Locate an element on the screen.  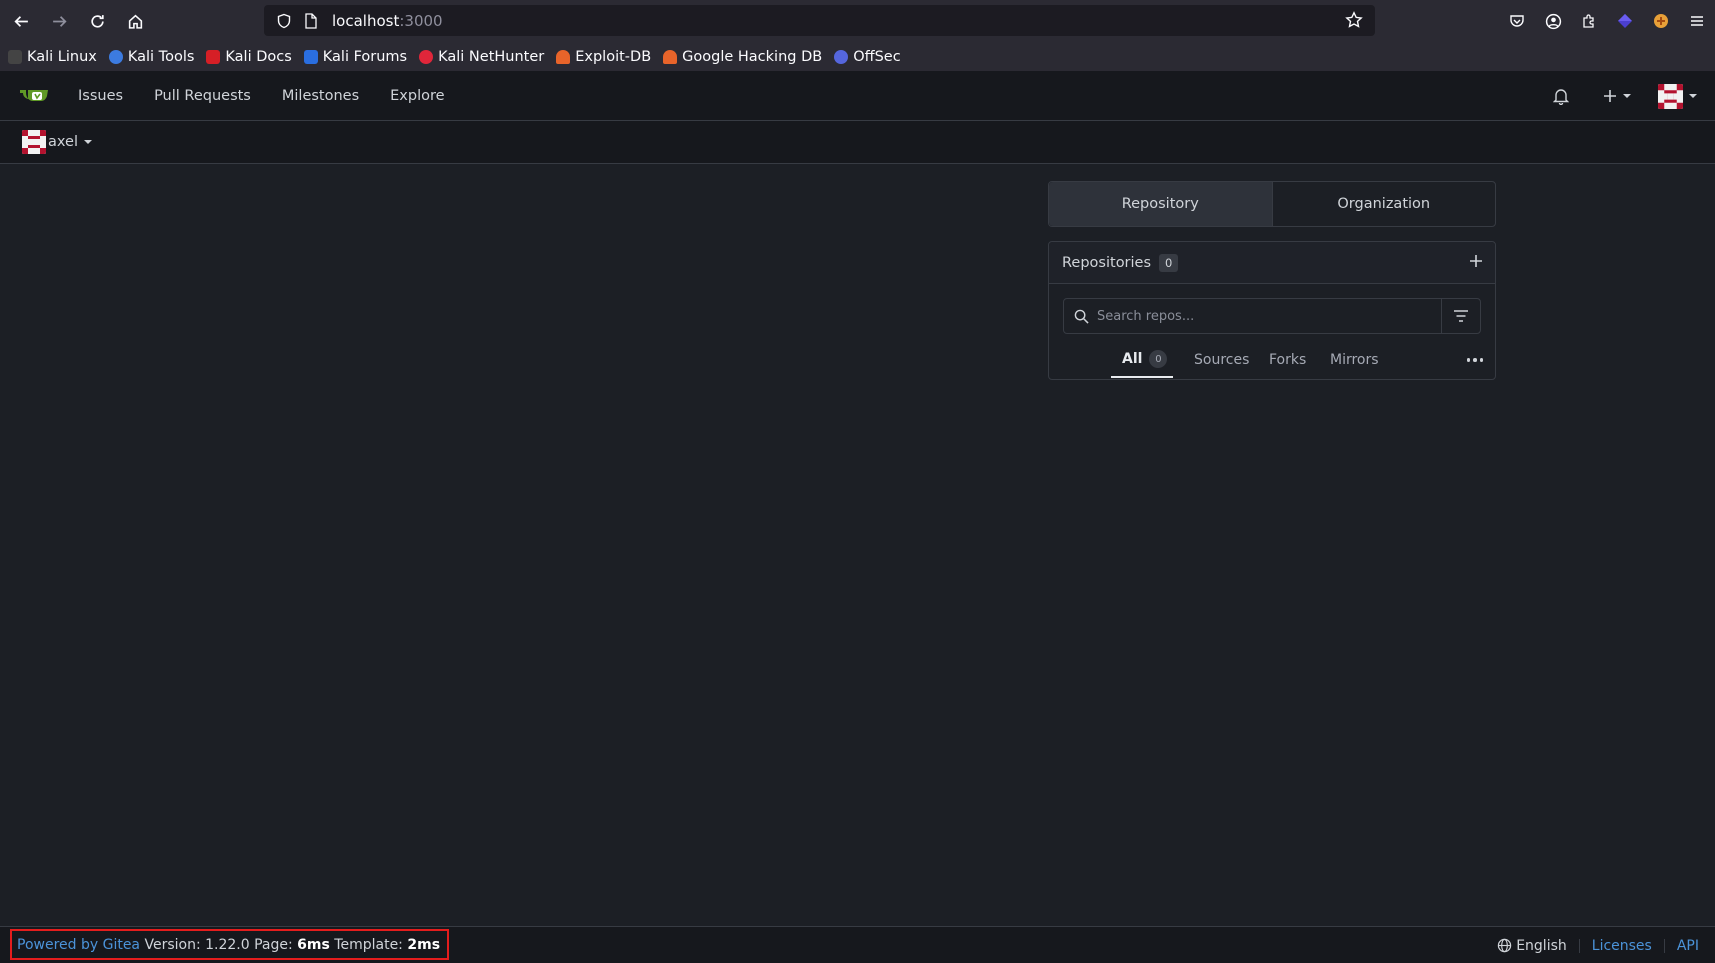
forward-icon is located at coordinates (59, 21).